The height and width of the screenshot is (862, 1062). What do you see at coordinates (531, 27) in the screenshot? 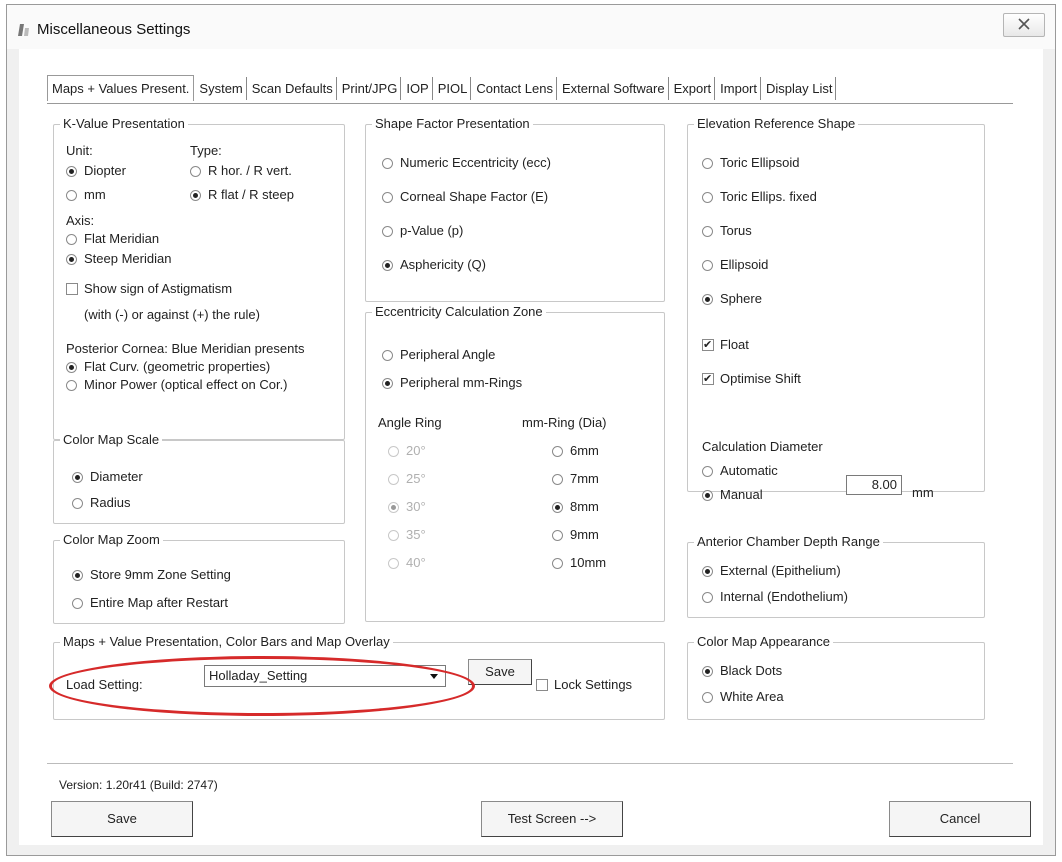
I see `title-bar: Miscellaneous Settings` at bounding box center [531, 27].